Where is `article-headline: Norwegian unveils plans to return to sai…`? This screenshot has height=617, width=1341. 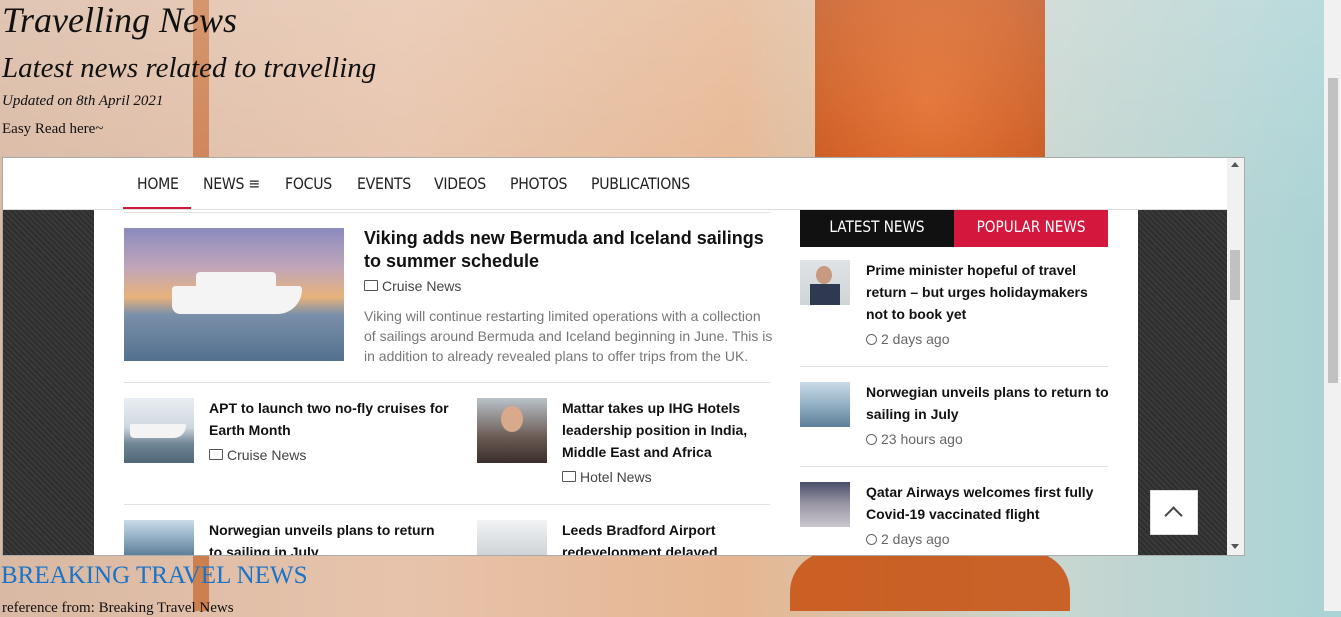
article-headline: Norwegian unveils plans to return to sai… is located at coordinates (329, 537).